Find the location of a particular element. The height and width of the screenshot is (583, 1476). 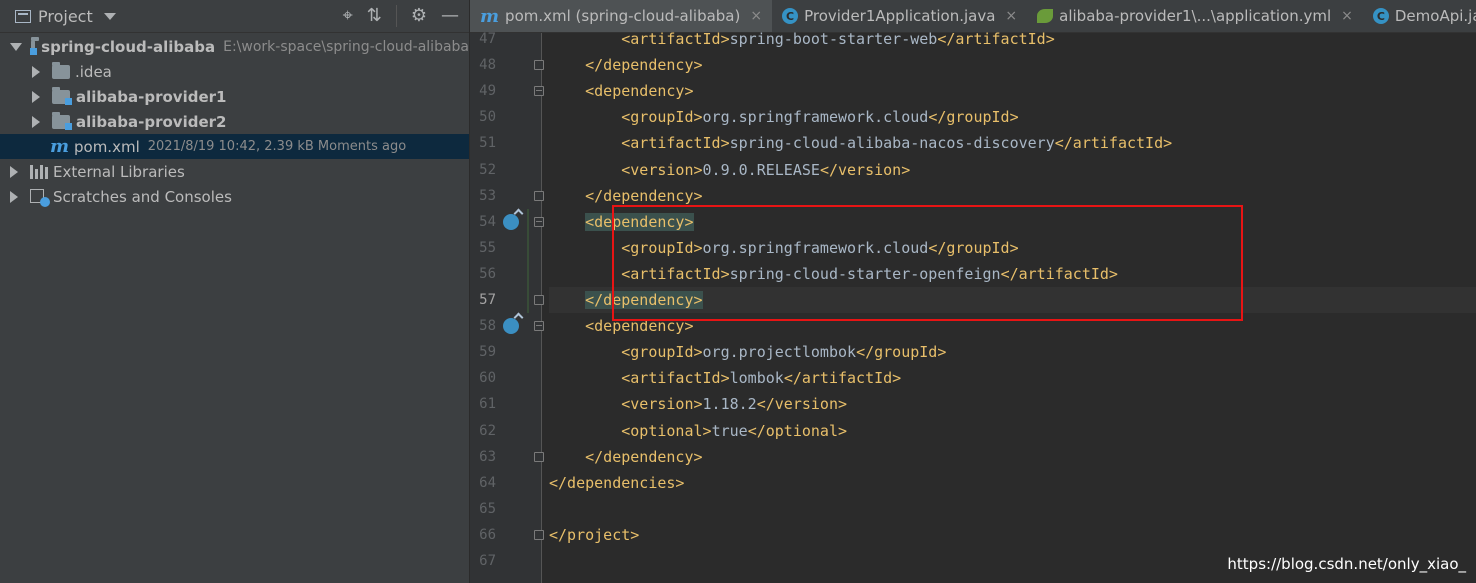

tree-item-idea: .idea is located at coordinates (234, 71).